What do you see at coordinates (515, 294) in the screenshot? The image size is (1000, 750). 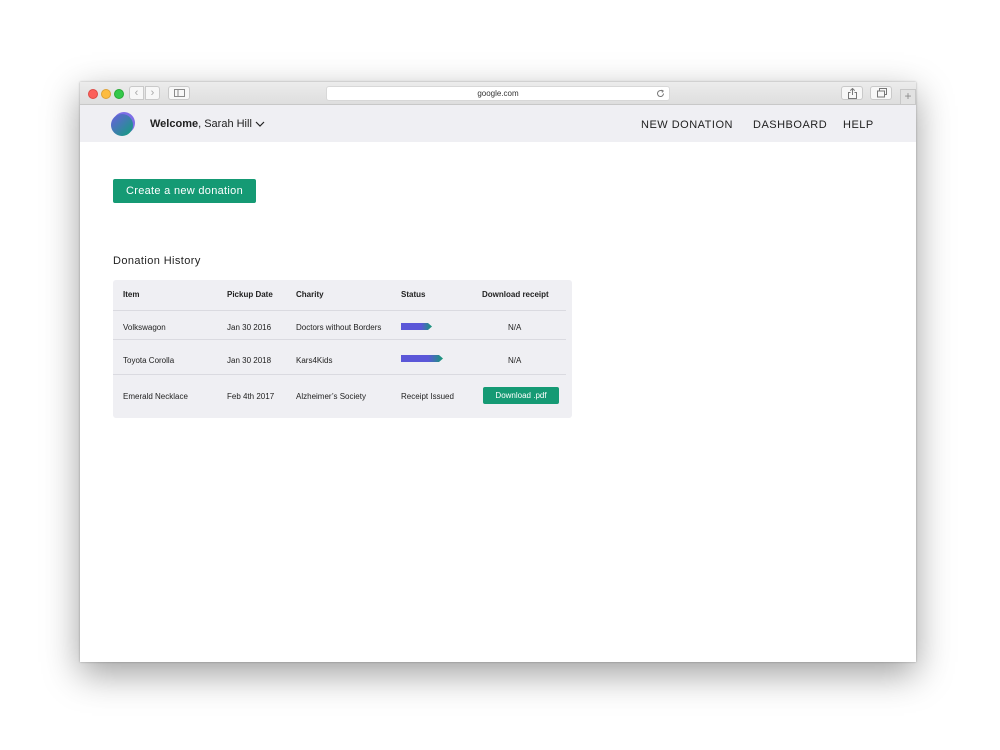 I see `column-header-download-receipt: Download receipt` at bounding box center [515, 294].